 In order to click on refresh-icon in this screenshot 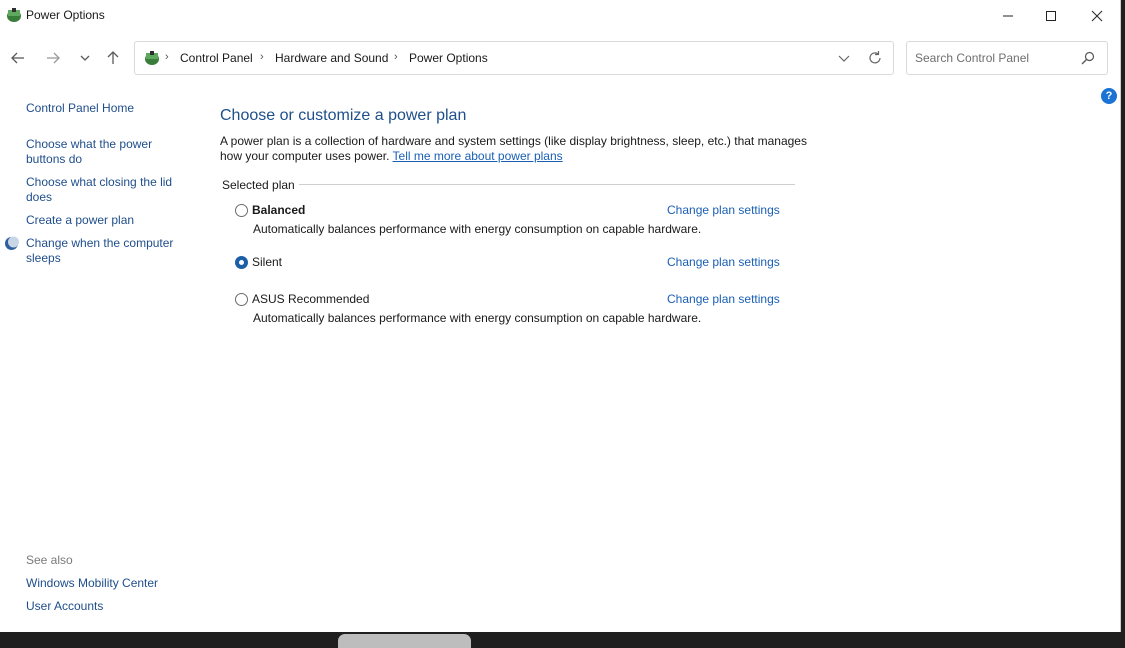, I will do `click(875, 58)`.